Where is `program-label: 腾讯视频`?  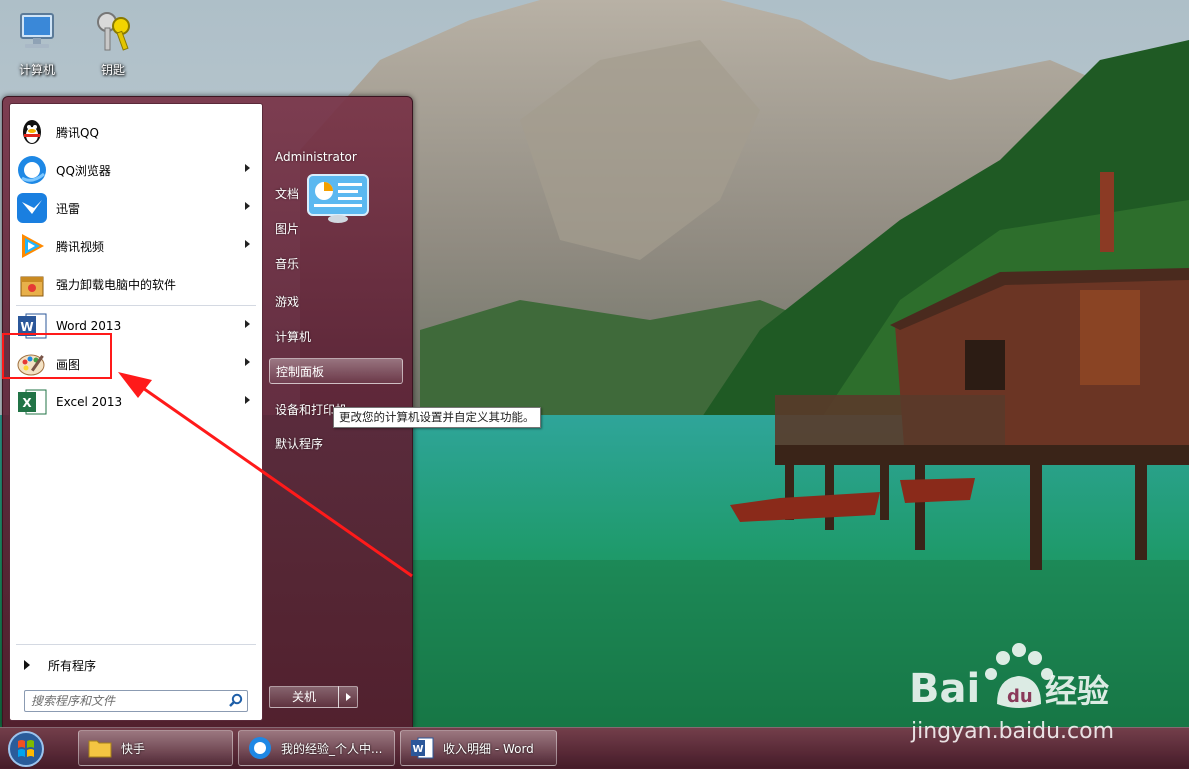
program-label: 腾讯视频 is located at coordinates (80, 246).